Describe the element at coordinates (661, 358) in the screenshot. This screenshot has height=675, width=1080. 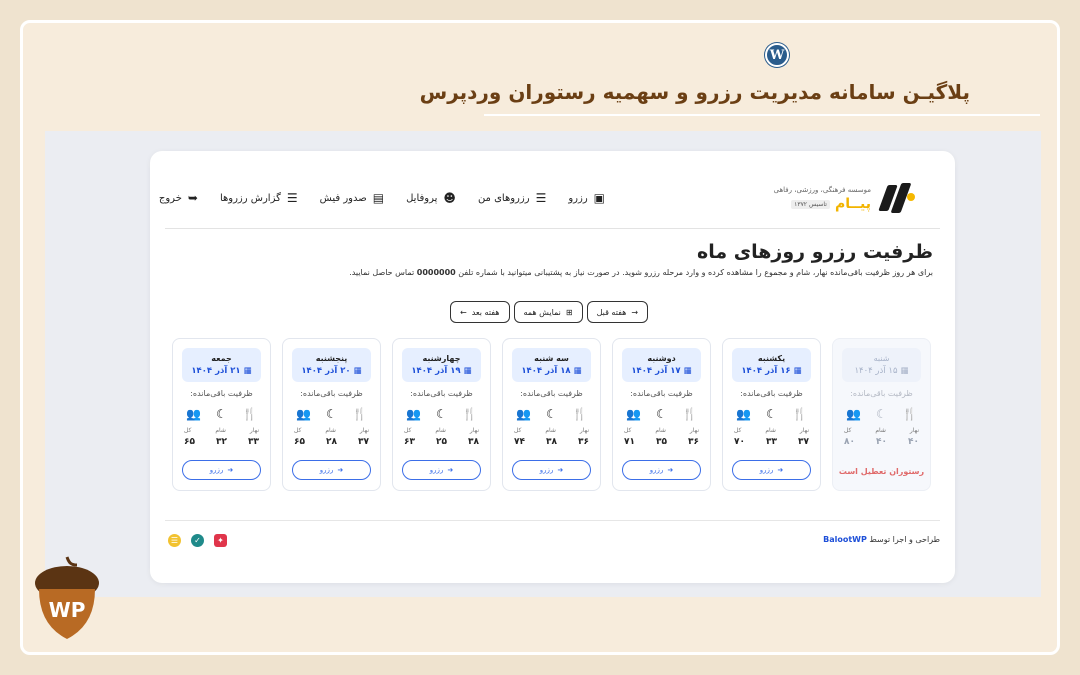
I see `day-name: دوشنبه` at that location.